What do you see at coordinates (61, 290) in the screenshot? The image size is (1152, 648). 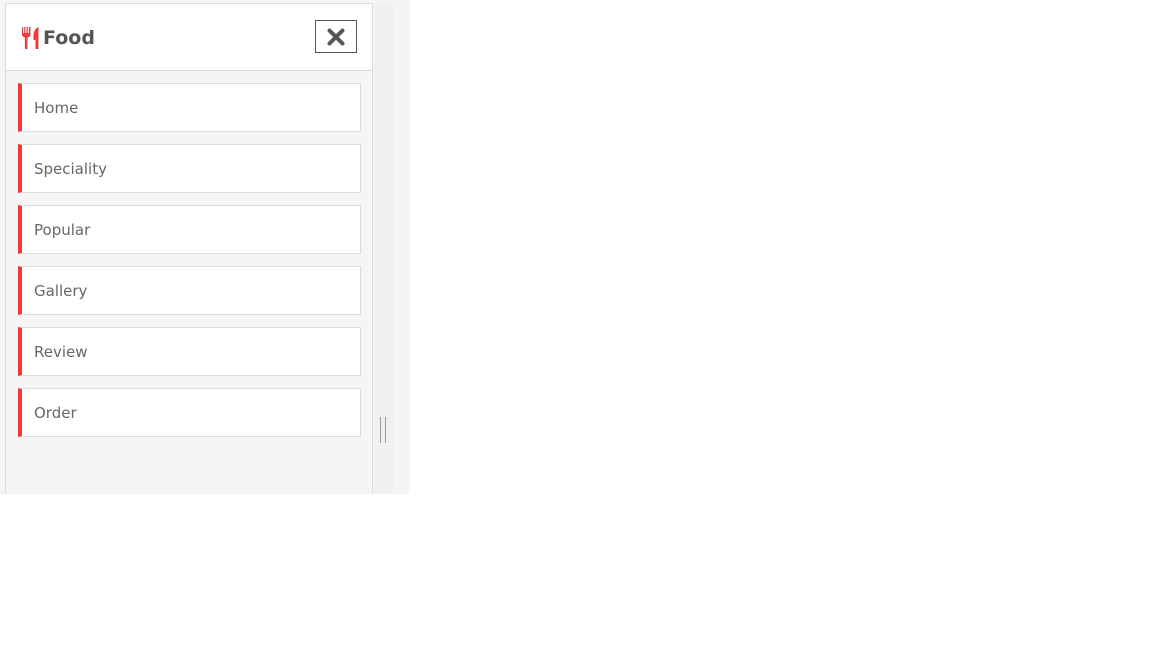 I see `nav-item-label: Gallery` at bounding box center [61, 290].